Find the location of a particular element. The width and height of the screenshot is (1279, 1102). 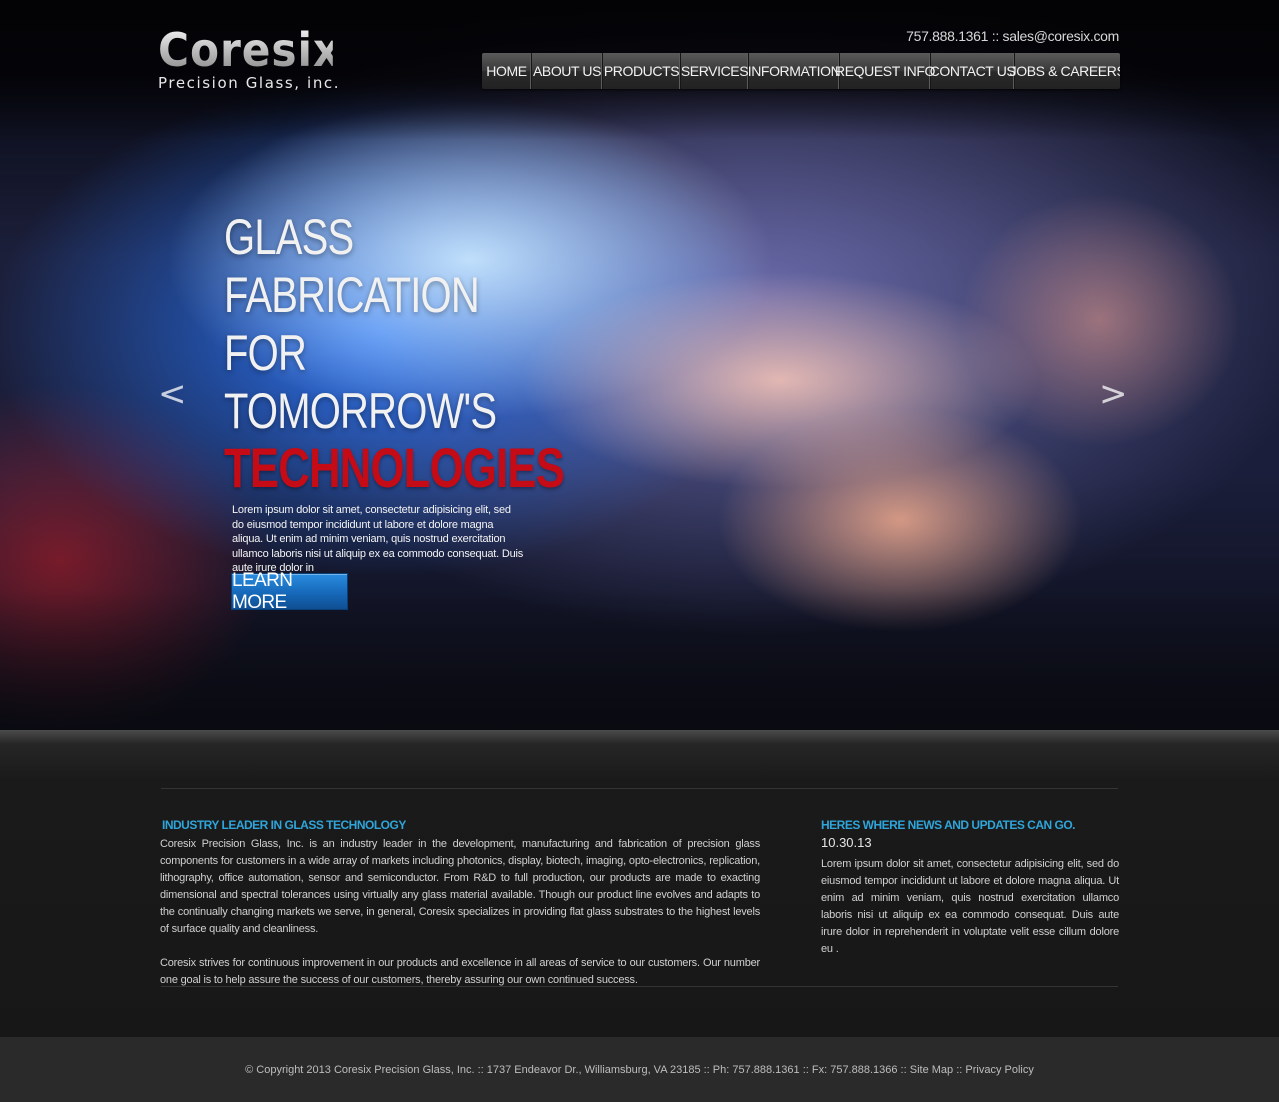

footer-privacy-link: Privacy Policy is located at coordinates (999, 1070).